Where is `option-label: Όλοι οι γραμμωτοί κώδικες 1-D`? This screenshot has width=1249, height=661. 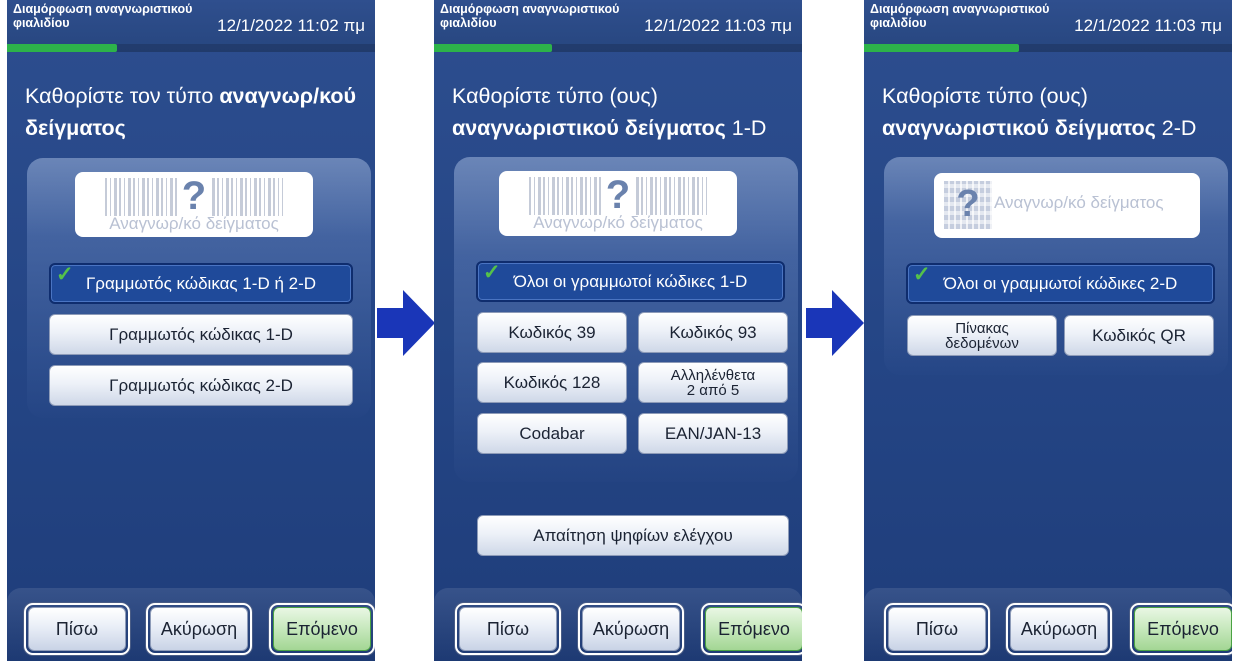 option-label: Όλοι οι γραμμωτοί κώδικες 1-D is located at coordinates (630, 281).